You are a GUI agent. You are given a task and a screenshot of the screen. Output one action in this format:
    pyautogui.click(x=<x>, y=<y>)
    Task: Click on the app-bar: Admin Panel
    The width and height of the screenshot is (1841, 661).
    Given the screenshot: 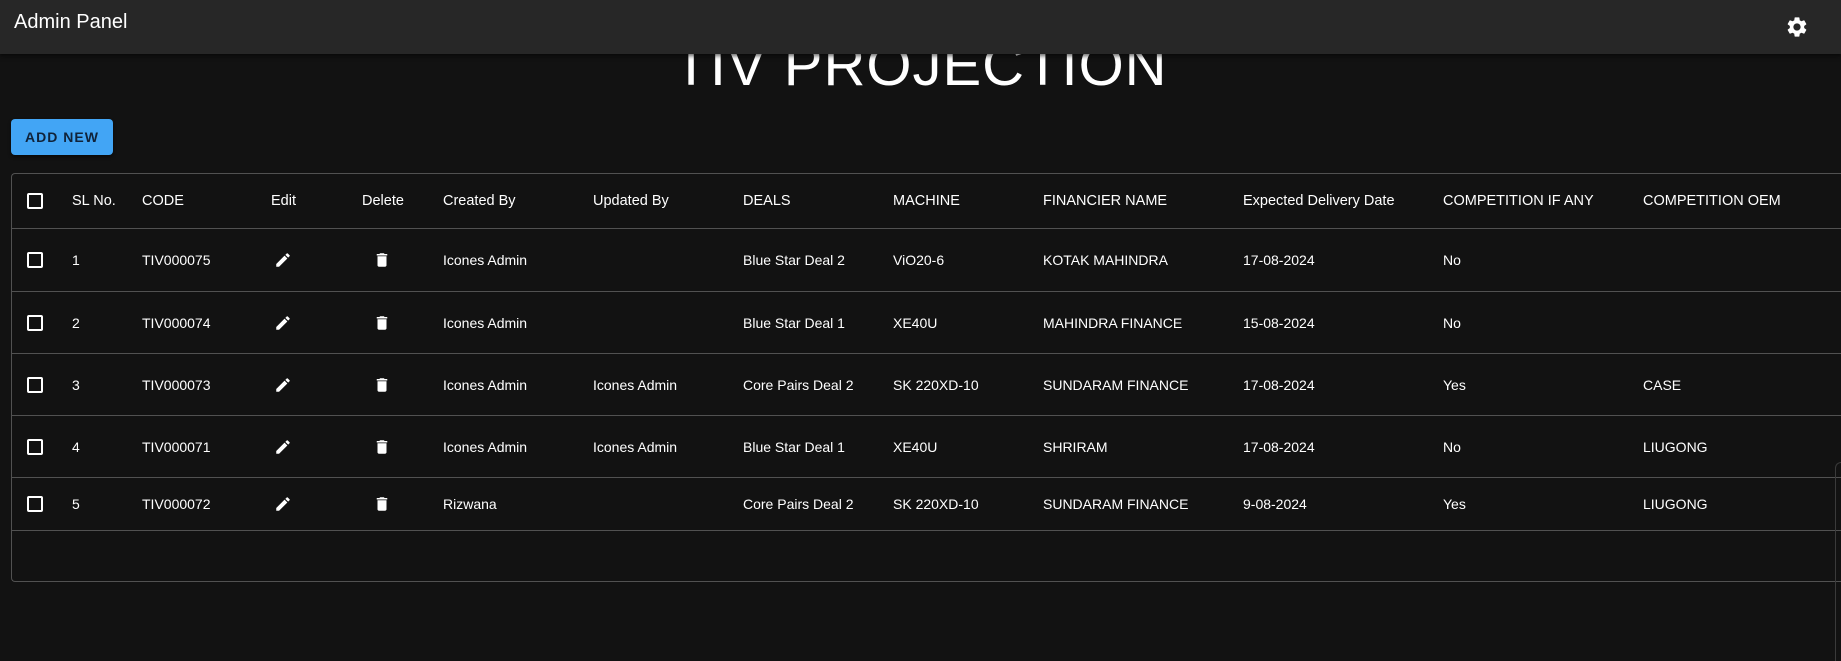 What is the action you would take?
    pyautogui.click(x=920, y=27)
    